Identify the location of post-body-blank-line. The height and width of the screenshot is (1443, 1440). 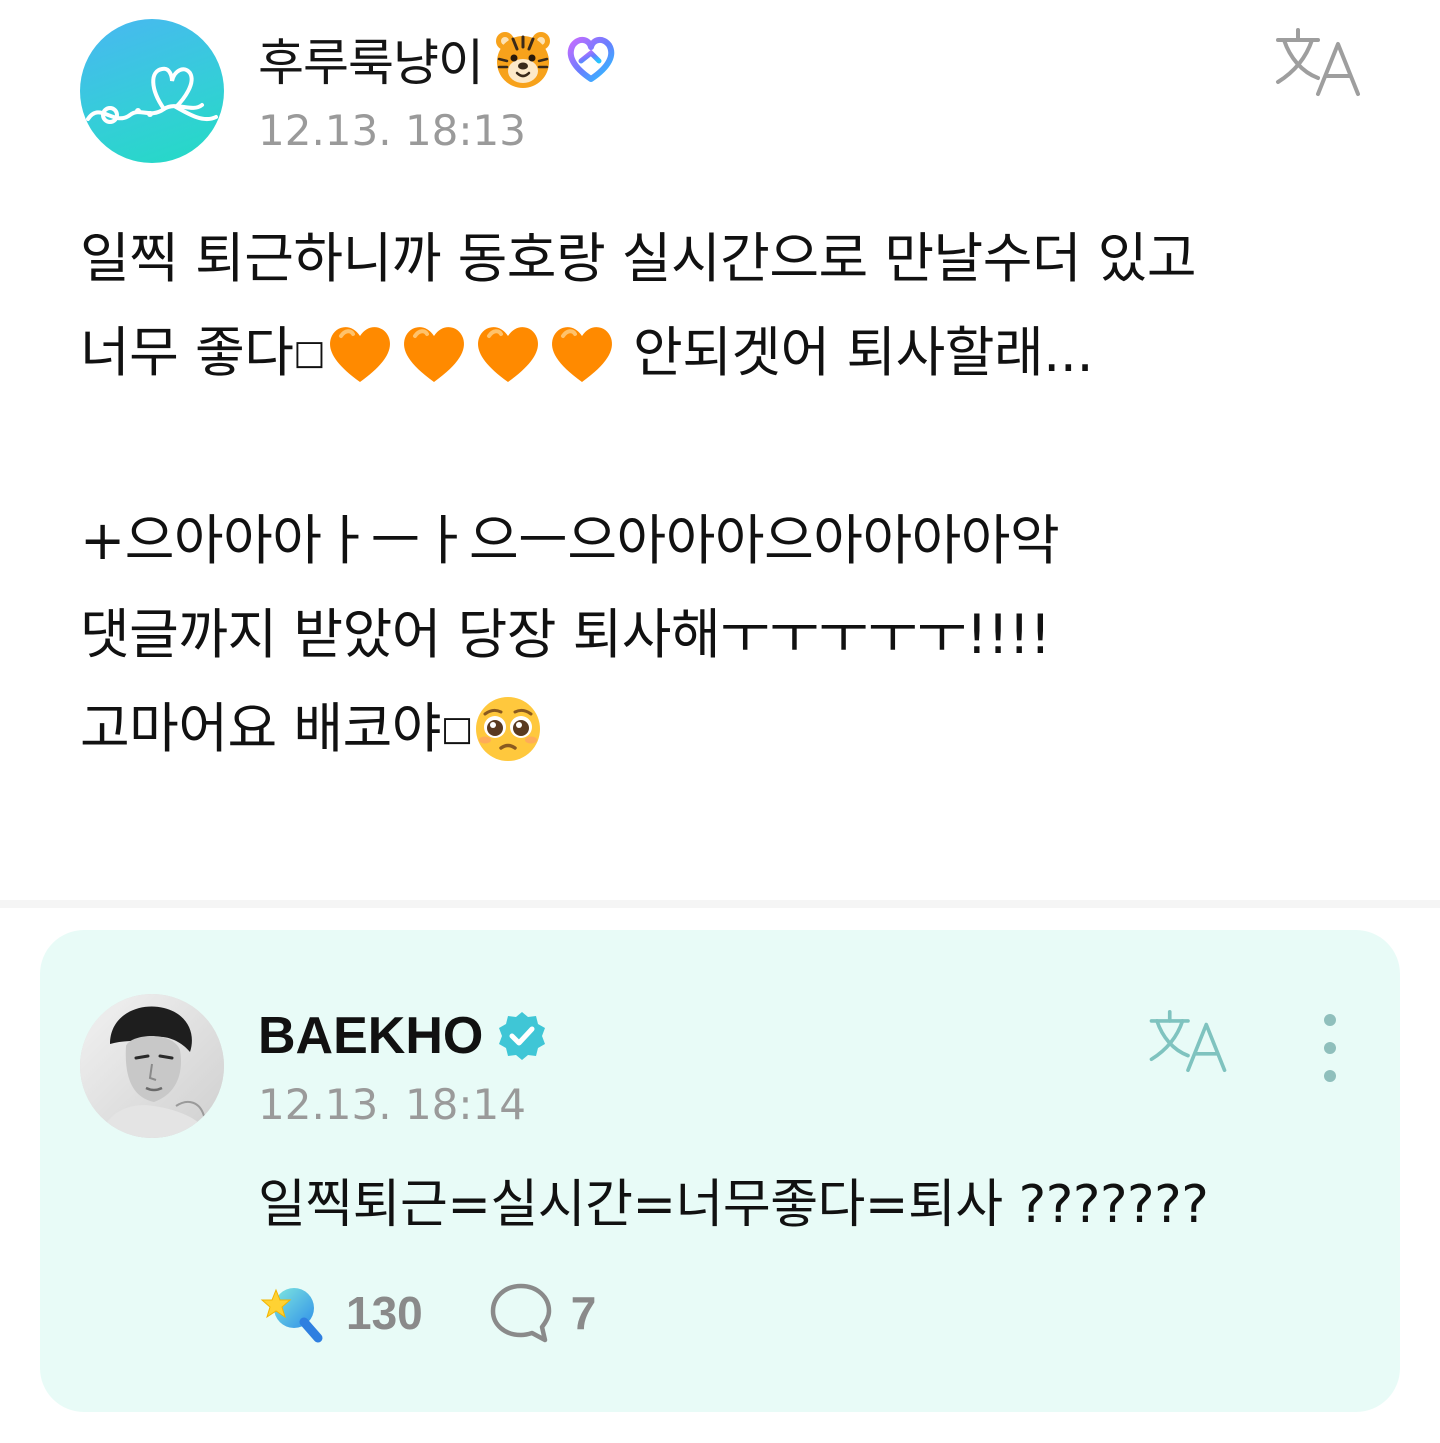
(730, 447).